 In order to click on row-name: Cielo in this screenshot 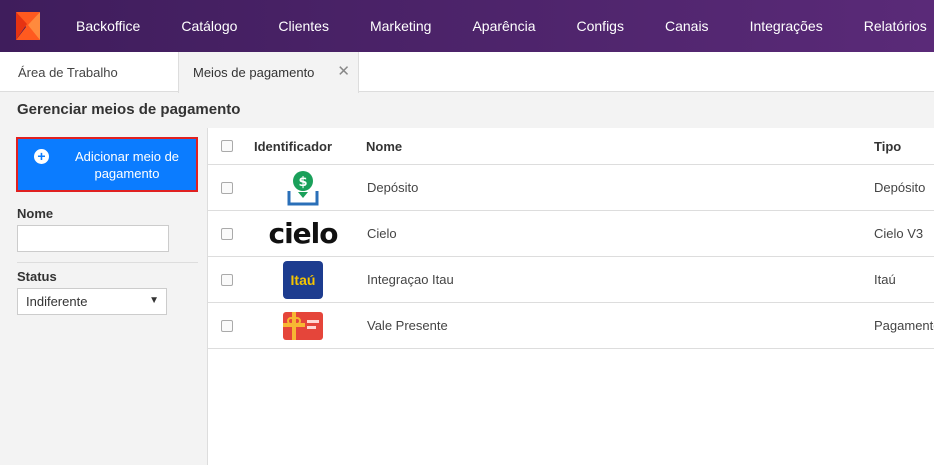, I will do `click(382, 233)`.